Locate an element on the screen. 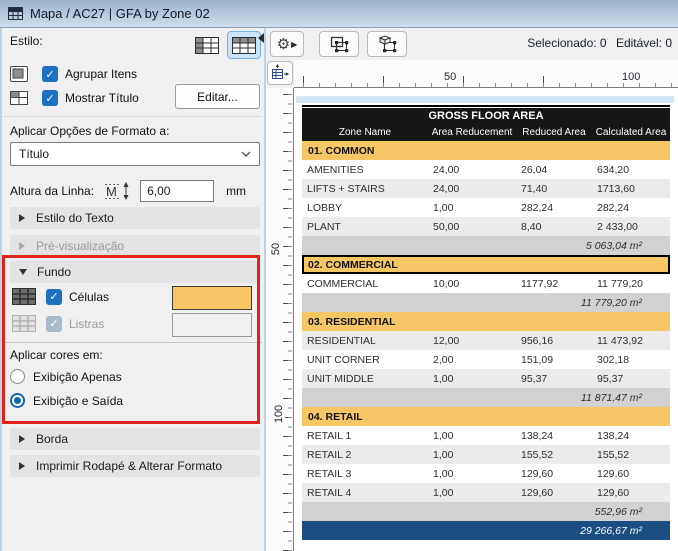 The image size is (678, 551). table-cell: RETAIL 1 is located at coordinates (365, 436).